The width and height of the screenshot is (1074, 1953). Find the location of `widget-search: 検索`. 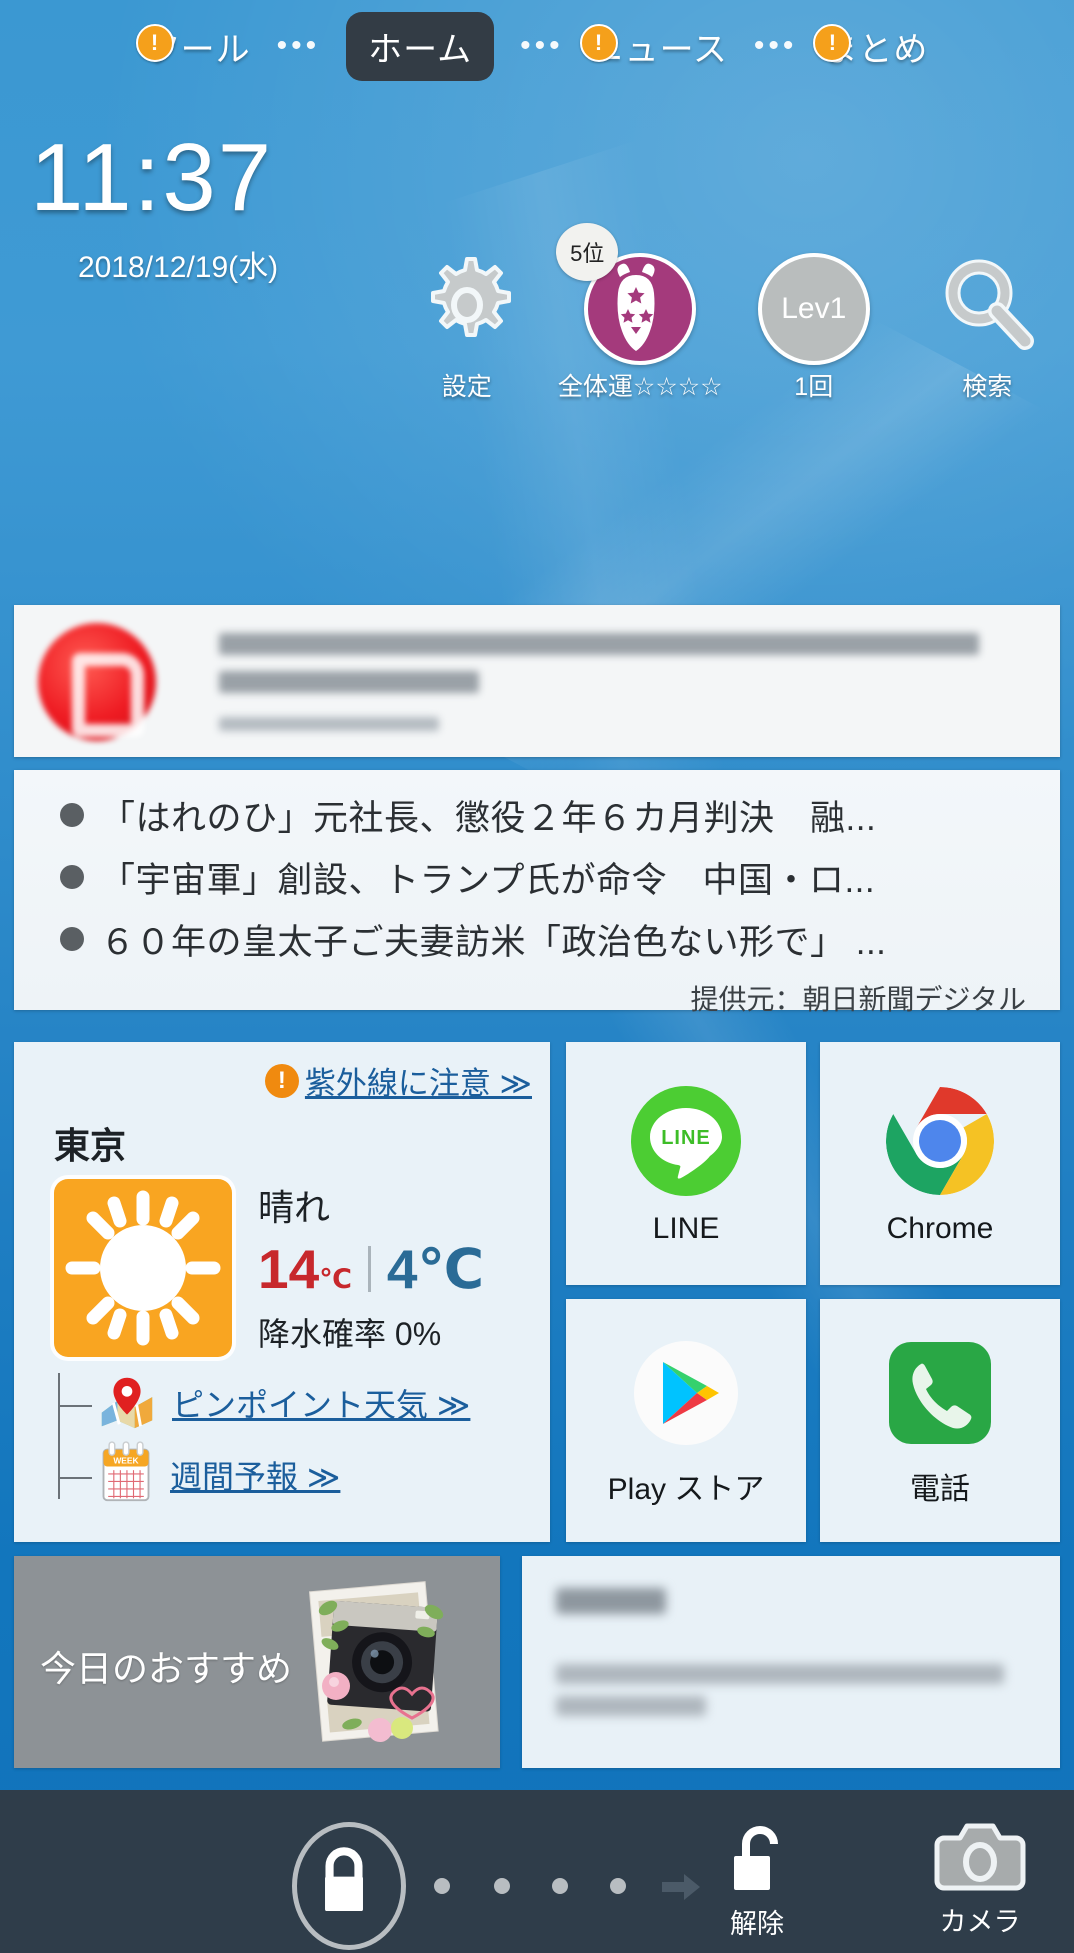

widget-search: 検索 is located at coordinates (987, 337).